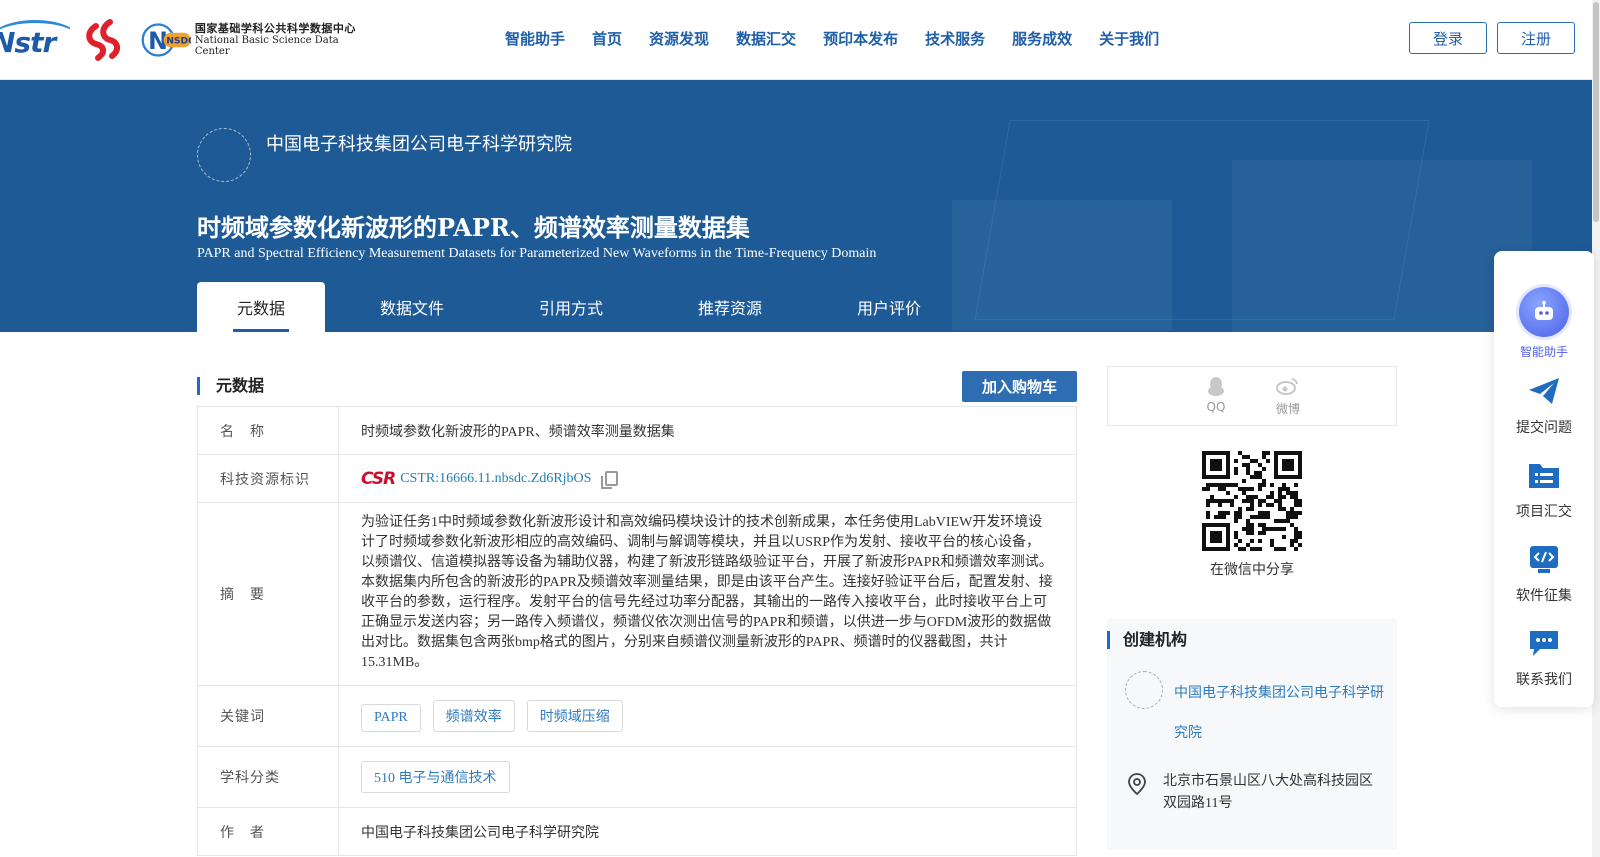  I want to click on table-row: 关键词 PAPR 频谱效率 时频域压缩, so click(637, 716).